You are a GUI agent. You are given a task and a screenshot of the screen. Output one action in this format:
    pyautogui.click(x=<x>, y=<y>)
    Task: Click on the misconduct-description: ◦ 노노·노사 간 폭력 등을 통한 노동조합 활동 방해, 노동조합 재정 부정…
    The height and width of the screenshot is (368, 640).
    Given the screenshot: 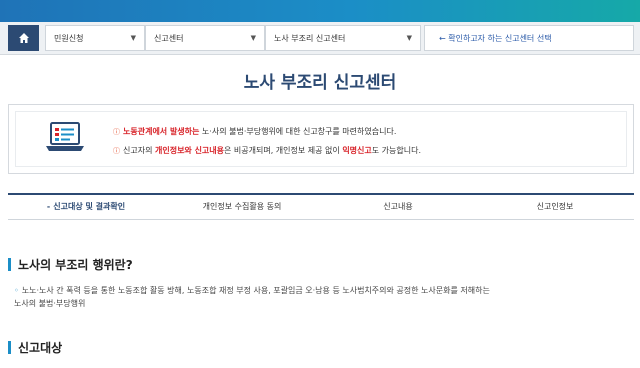 What is the action you would take?
    pyautogui.click(x=319, y=297)
    